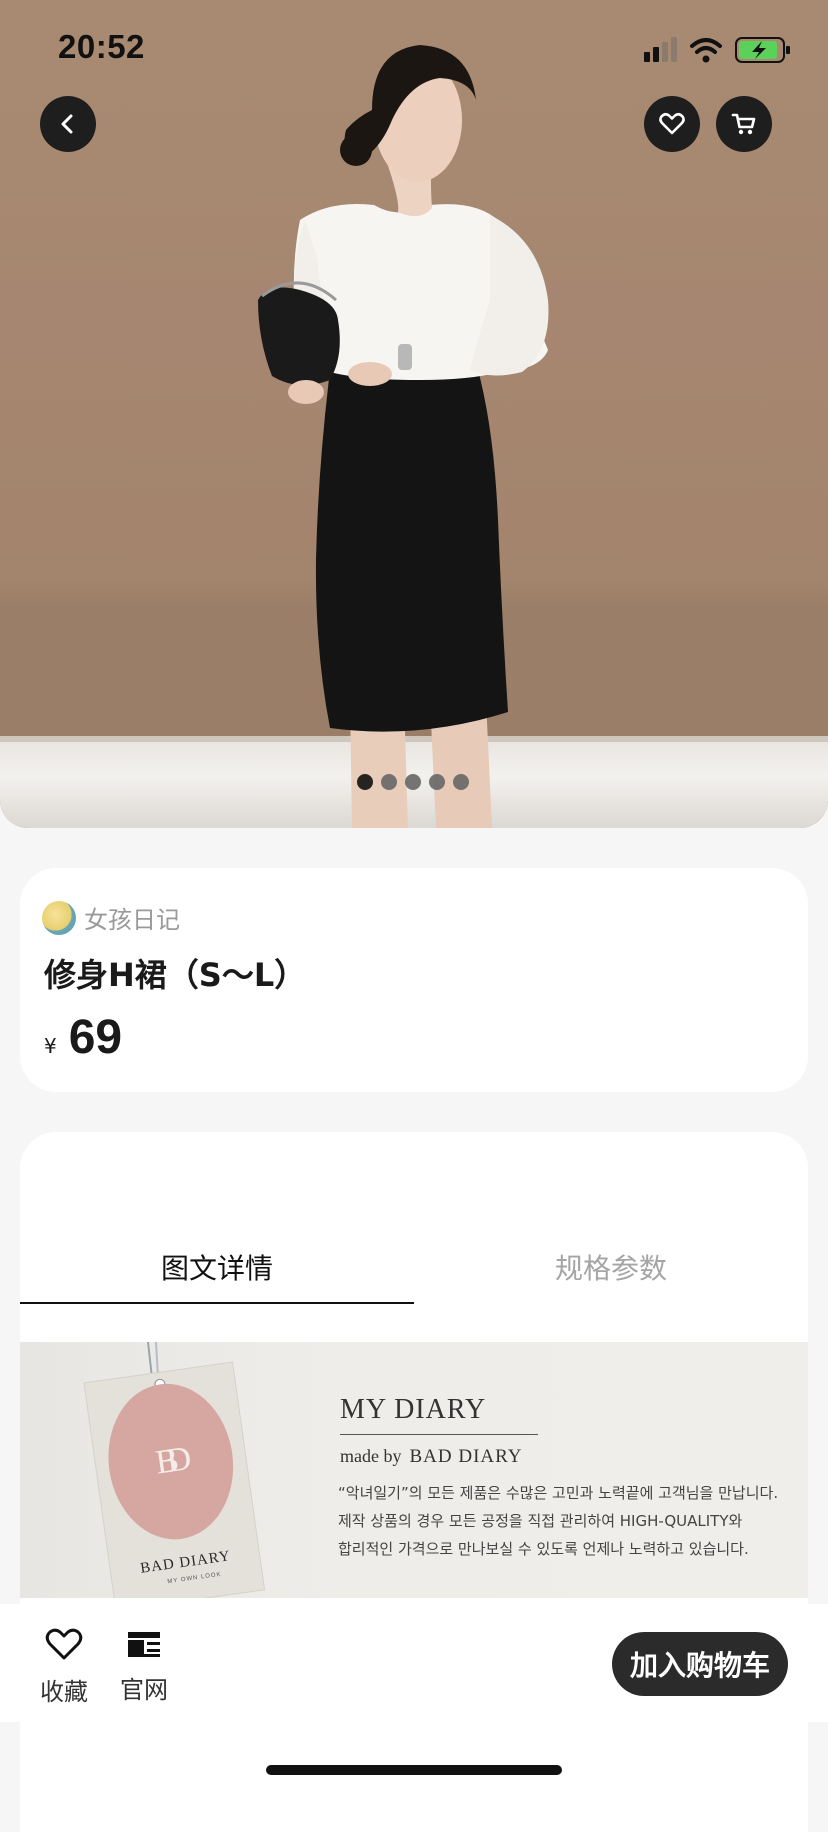  Describe the element at coordinates (540, 1521) in the screenshot. I see `banner-text-line: 제작 상품의 경우 모든 공정을 직접 관리하여 HIGH-QUALITY와` at that location.